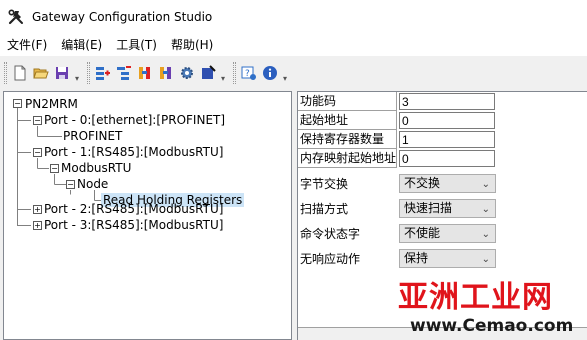 This screenshot has width=587, height=340. What do you see at coordinates (5, 73) in the screenshot?
I see `toolbar-grip` at bounding box center [5, 73].